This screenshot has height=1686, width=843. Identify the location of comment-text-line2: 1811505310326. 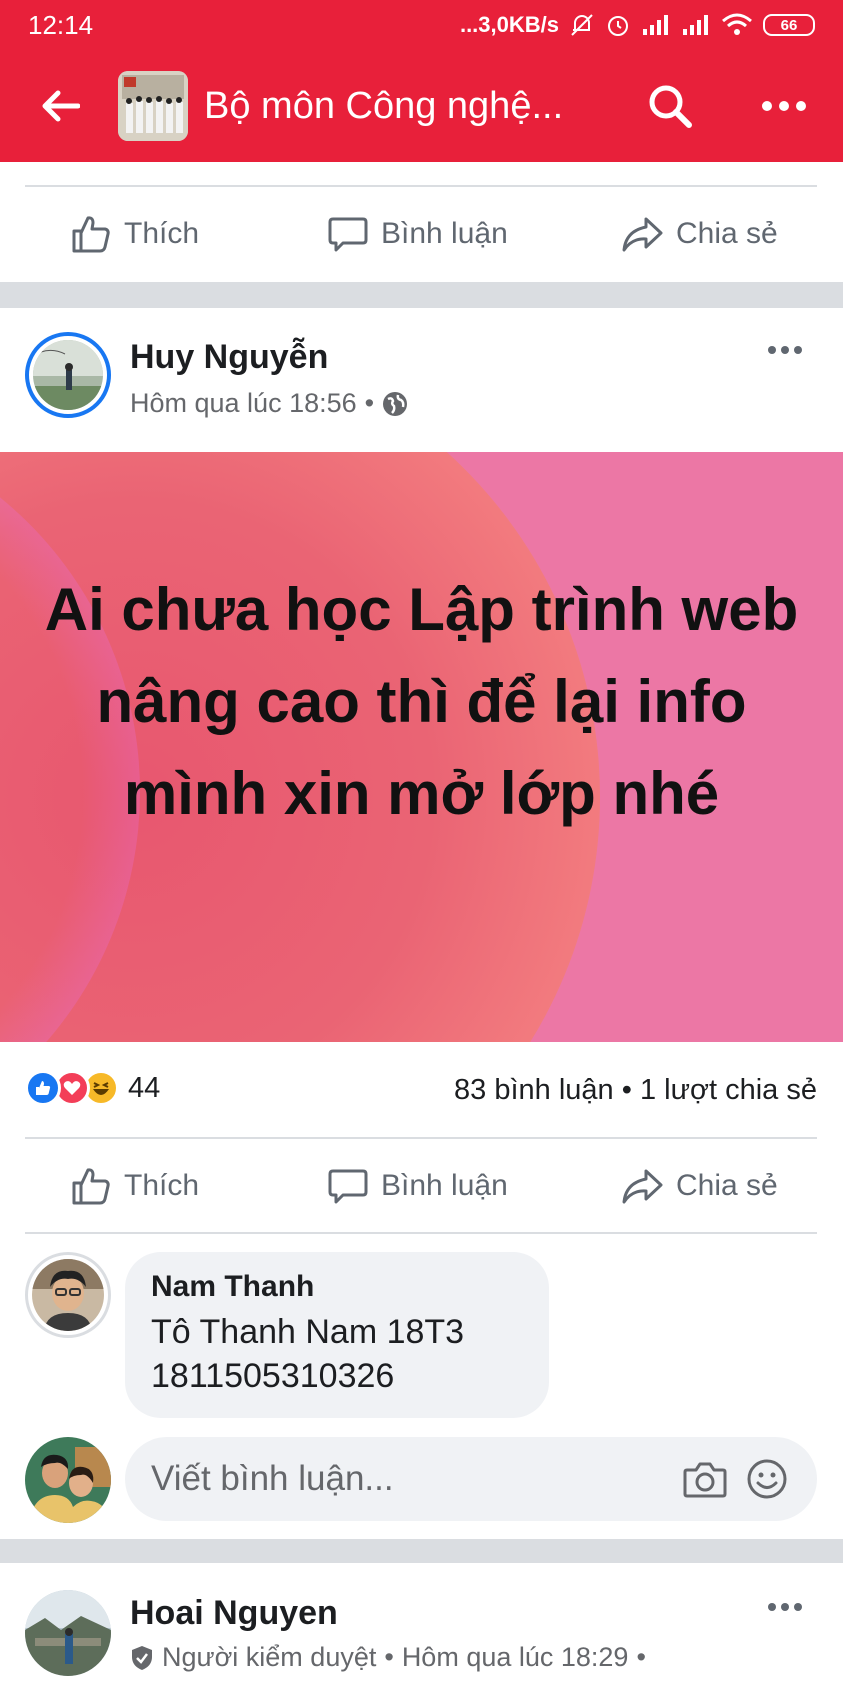
(273, 1376).